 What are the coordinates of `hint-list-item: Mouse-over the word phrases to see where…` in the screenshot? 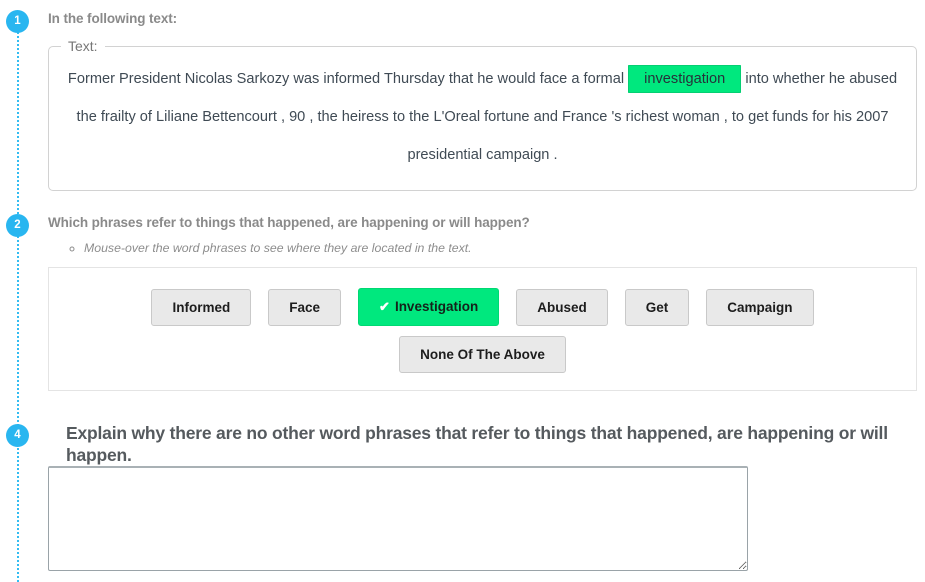 It's located at (278, 248).